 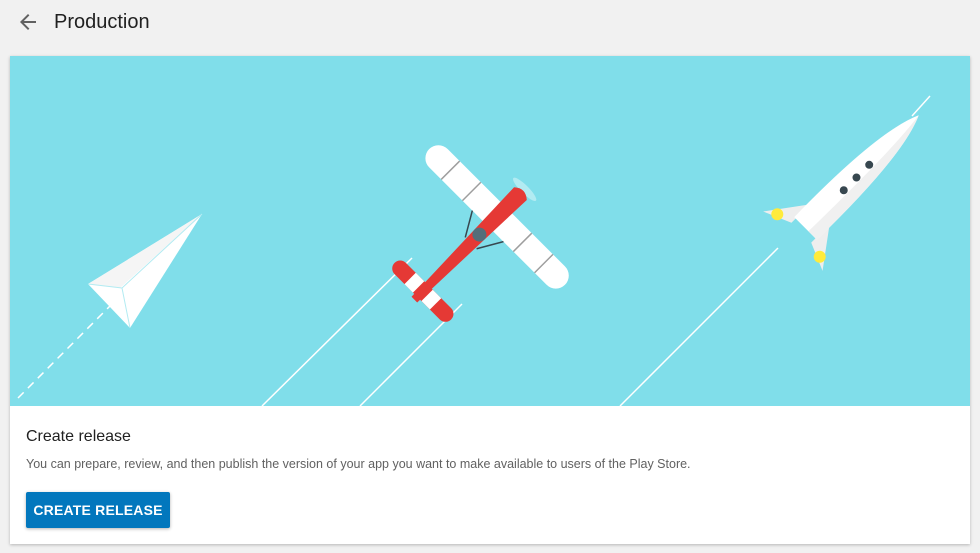 I want to click on biplane-icon, so click(x=480, y=233).